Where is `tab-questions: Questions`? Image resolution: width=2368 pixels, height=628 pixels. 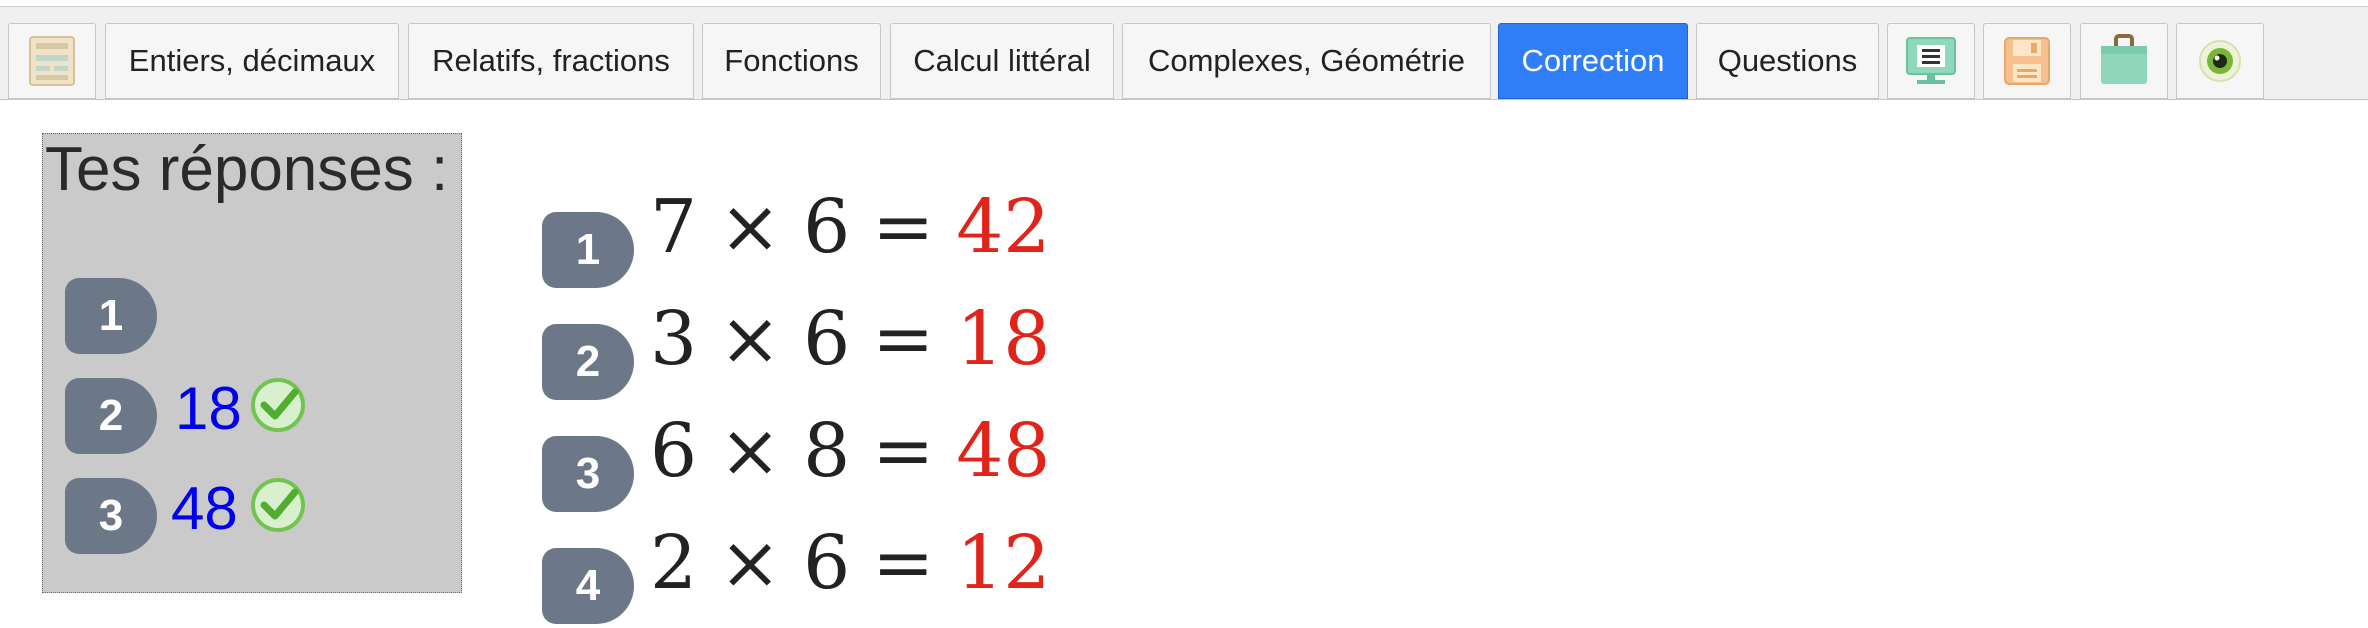
tab-questions: Questions is located at coordinates (1787, 61).